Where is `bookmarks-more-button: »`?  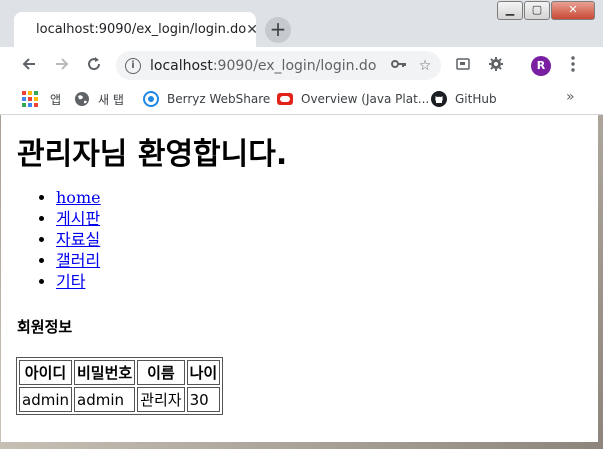 bookmarks-more-button: » is located at coordinates (570, 97).